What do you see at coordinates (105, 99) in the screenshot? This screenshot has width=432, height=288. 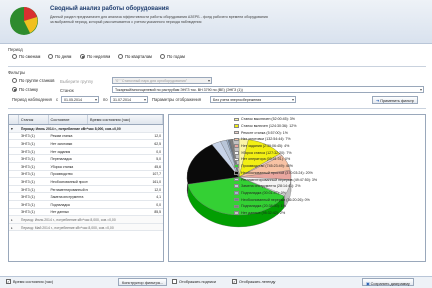 I see `date-to-prefix: по` at bounding box center [105, 99].